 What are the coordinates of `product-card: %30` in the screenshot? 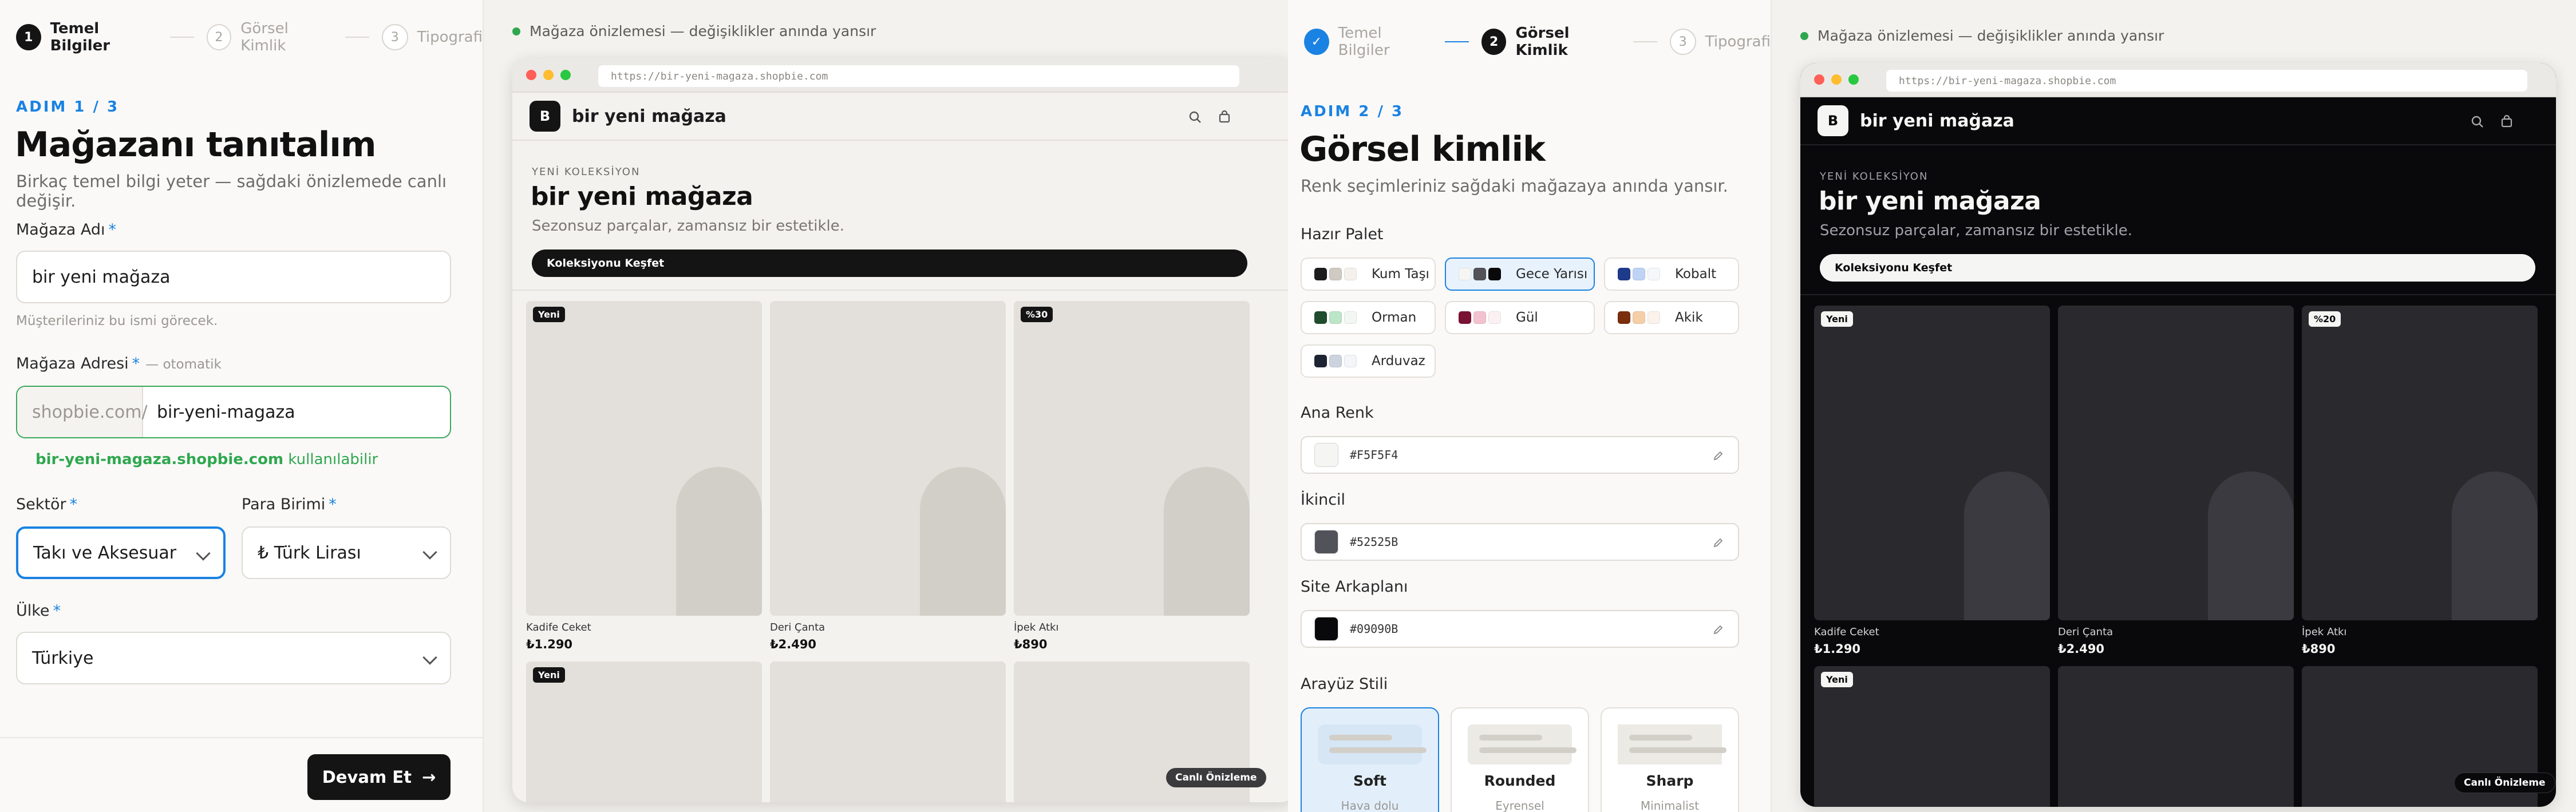 It's located at (1132, 458).